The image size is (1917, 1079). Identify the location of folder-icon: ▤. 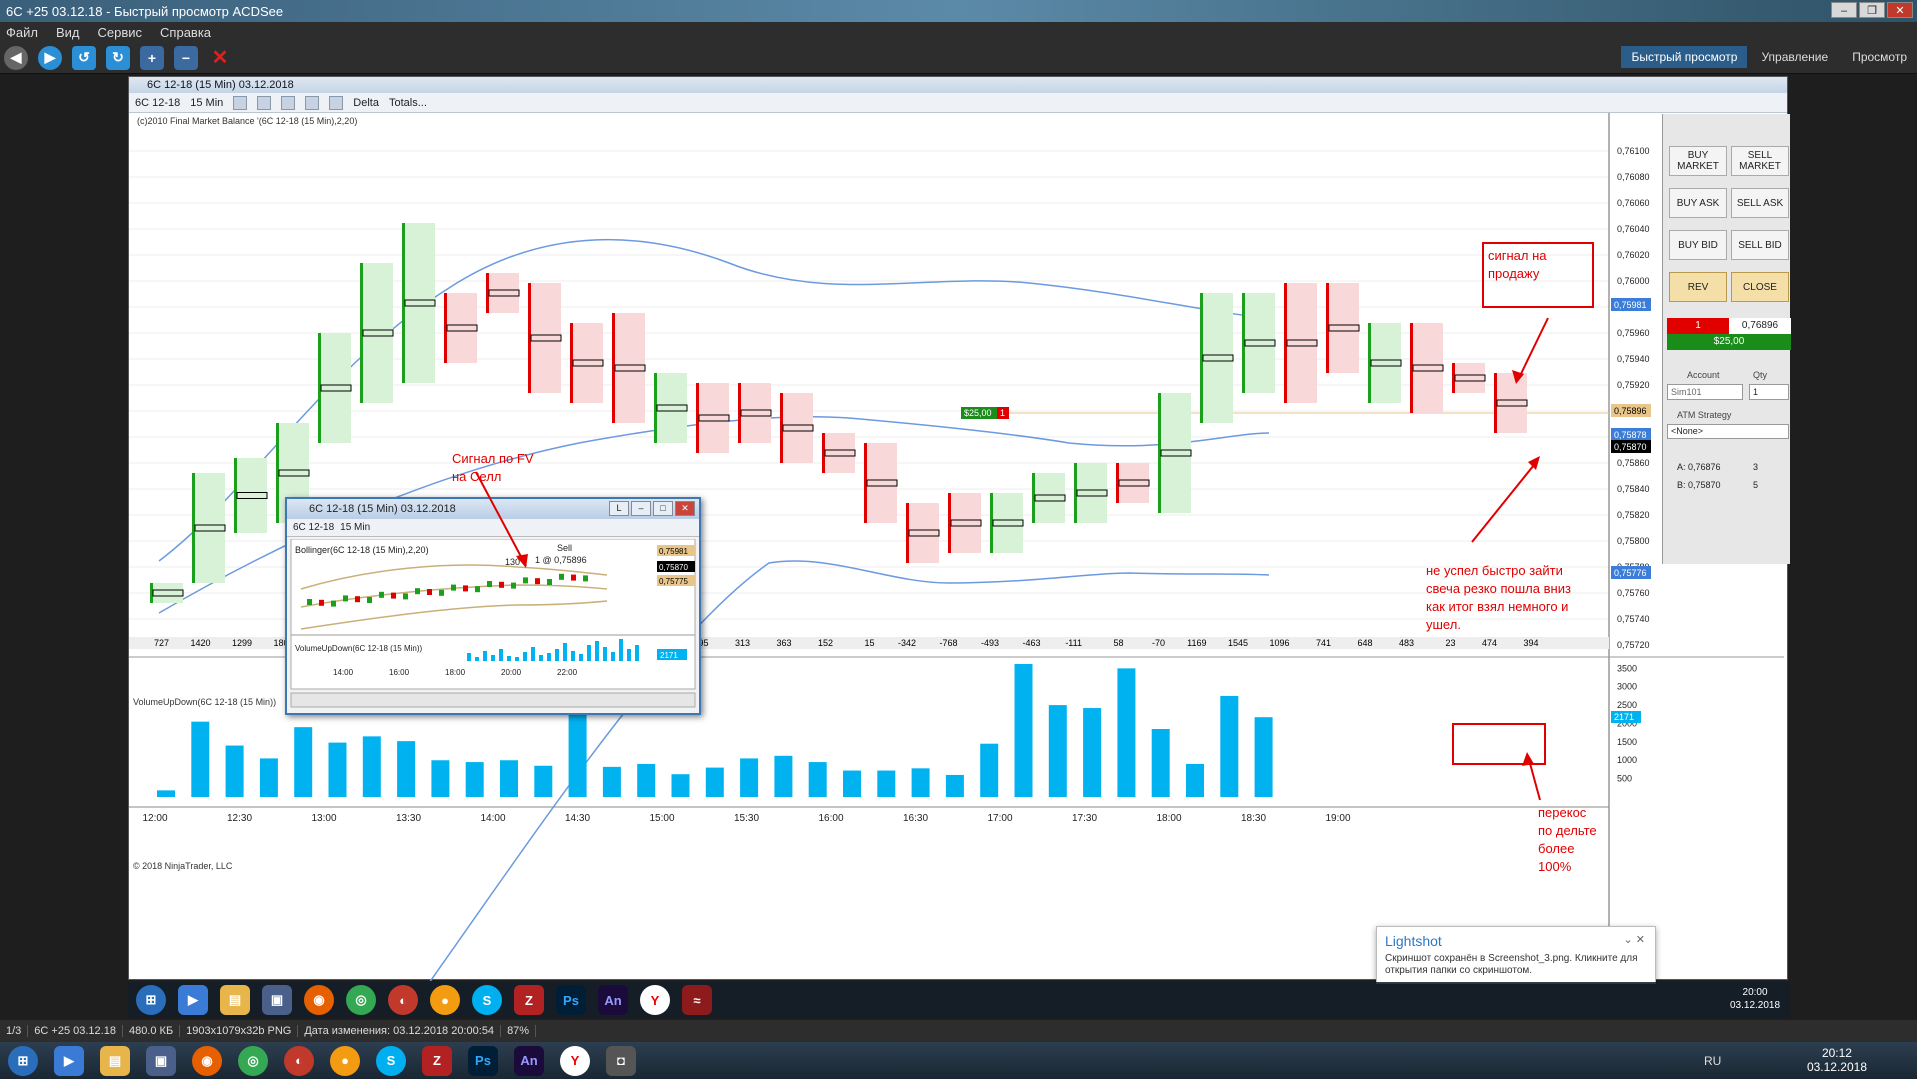
(235, 1000).